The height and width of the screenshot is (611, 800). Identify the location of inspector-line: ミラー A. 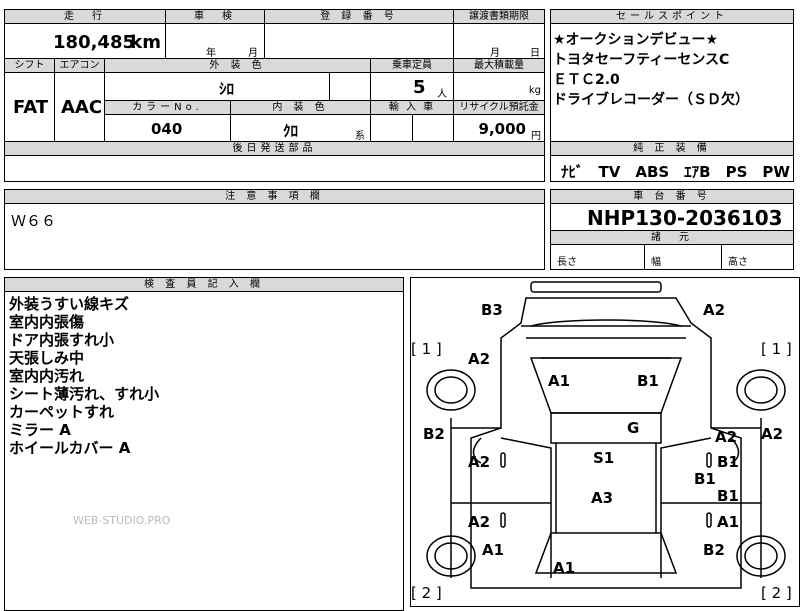
(40, 430).